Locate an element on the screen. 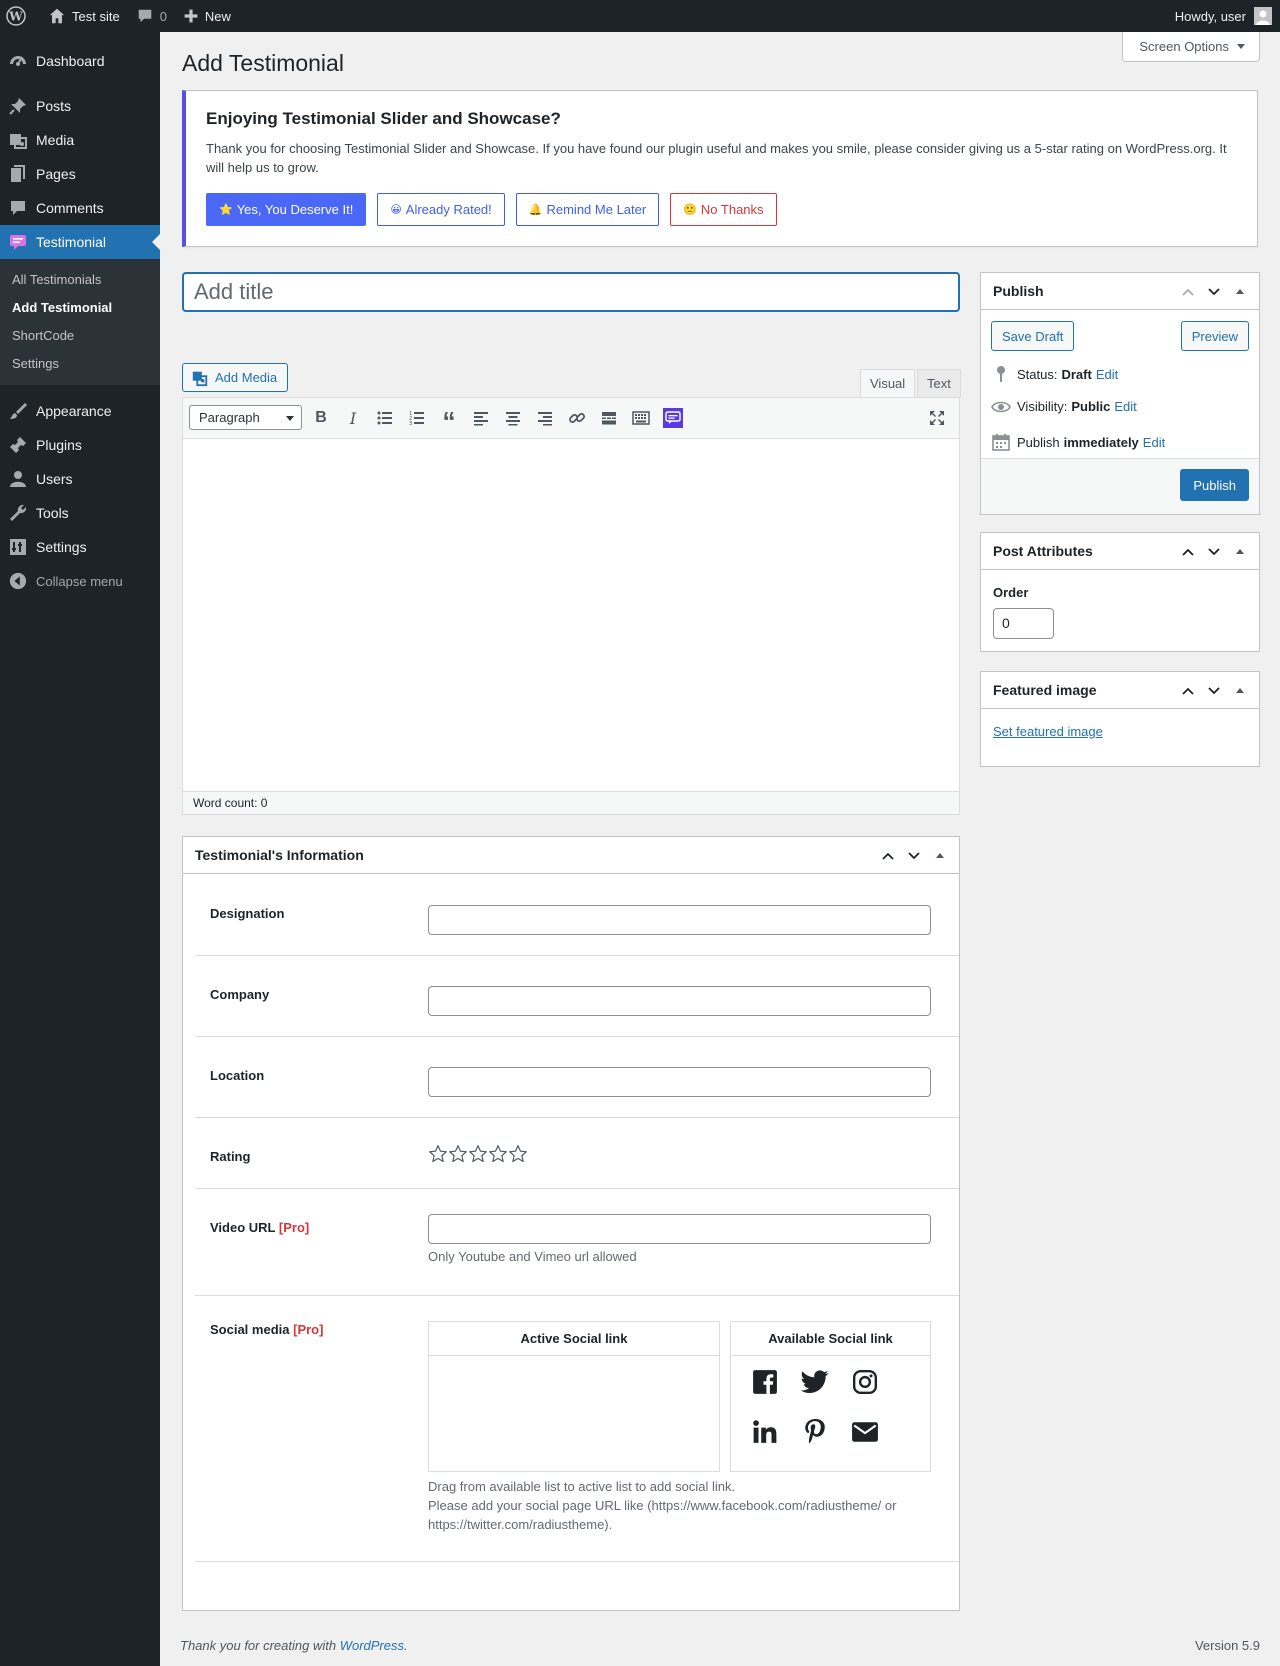 This screenshot has width=1280, height=1666. sidebar-item-label: Tools is located at coordinates (52, 513).